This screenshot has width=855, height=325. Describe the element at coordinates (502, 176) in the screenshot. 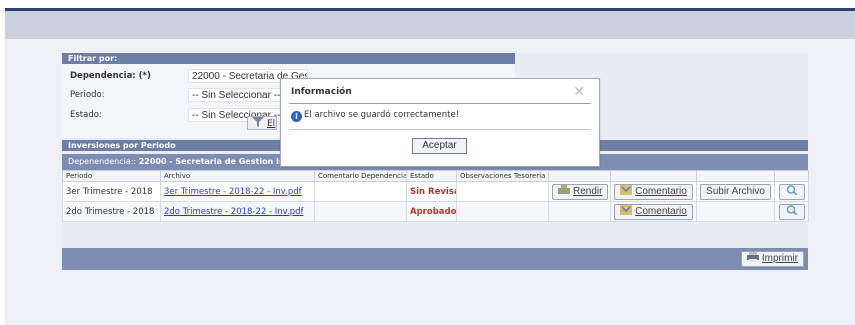

I see `col-header: Observaciones Tesoreria` at that location.